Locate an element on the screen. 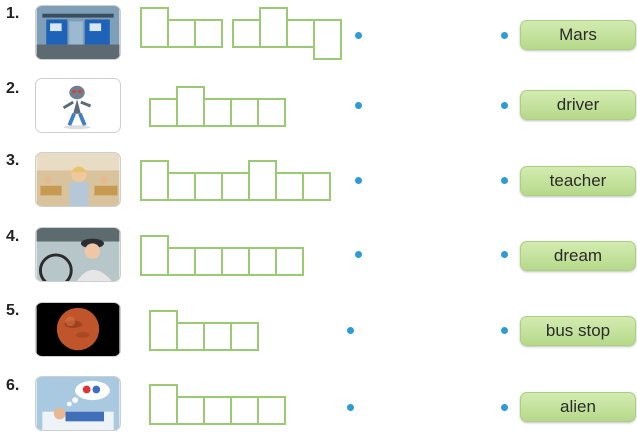 Image resolution: width=637 pixels, height=433 pixels. word-card: dream is located at coordinates (578, 256).